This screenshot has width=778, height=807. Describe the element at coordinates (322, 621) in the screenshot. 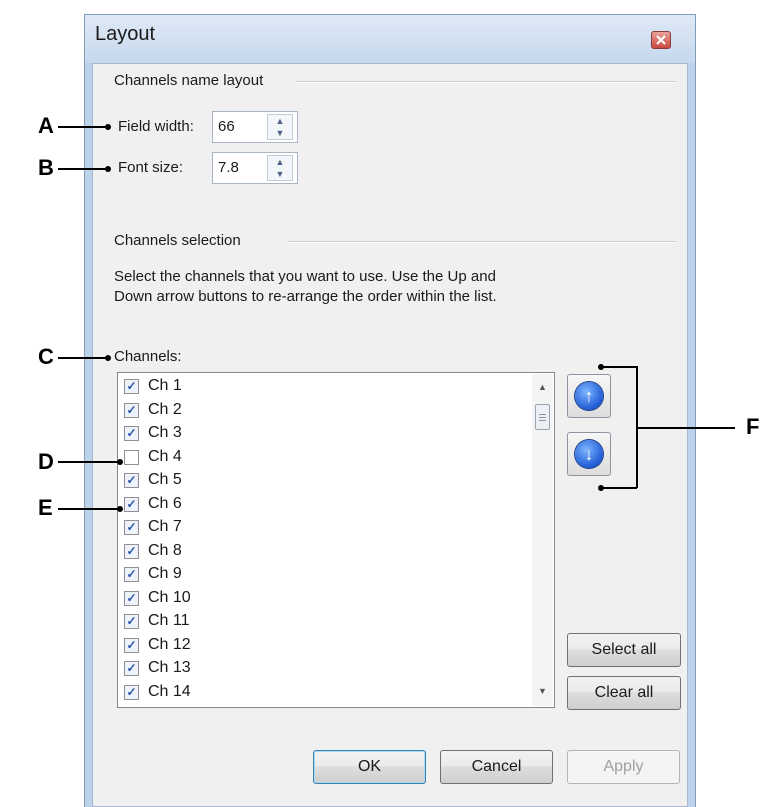

I see `list-item: ✓ Ch 11` at that location.